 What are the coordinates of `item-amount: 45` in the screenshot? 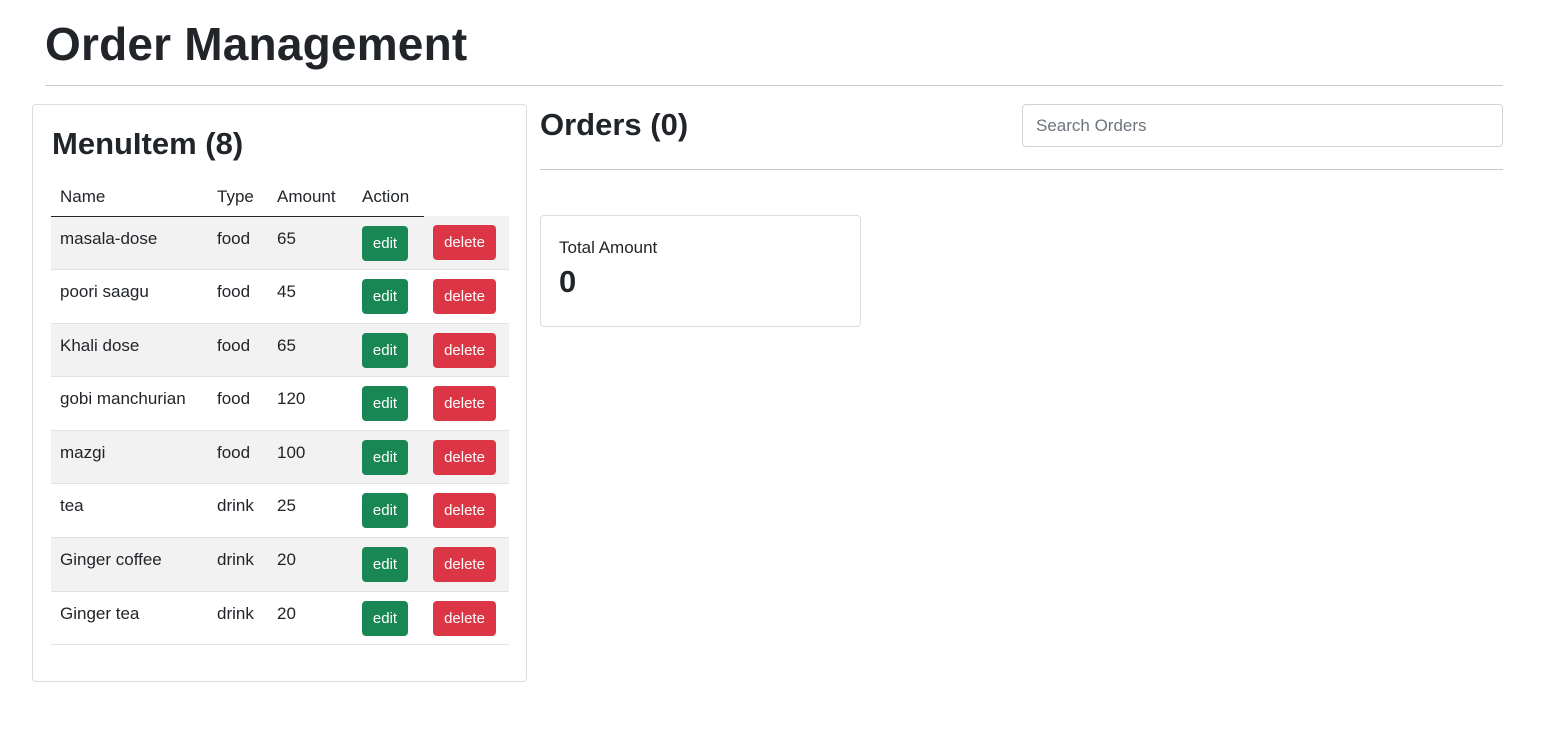 It's located at (310, 296).